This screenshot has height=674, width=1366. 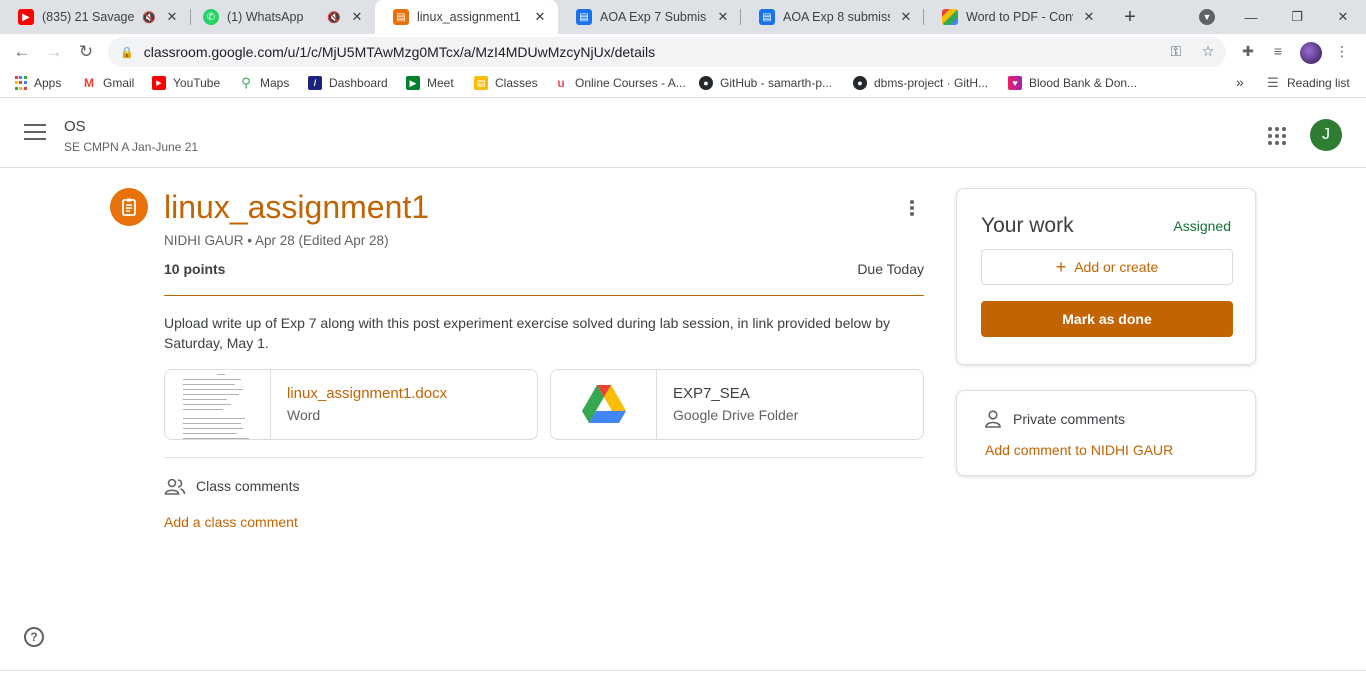 What do you see at coordinates (131, 147) in the screenshot?
I see `class-section: SE CMPN A Jan-June 21` at bounding box center [131, 147].